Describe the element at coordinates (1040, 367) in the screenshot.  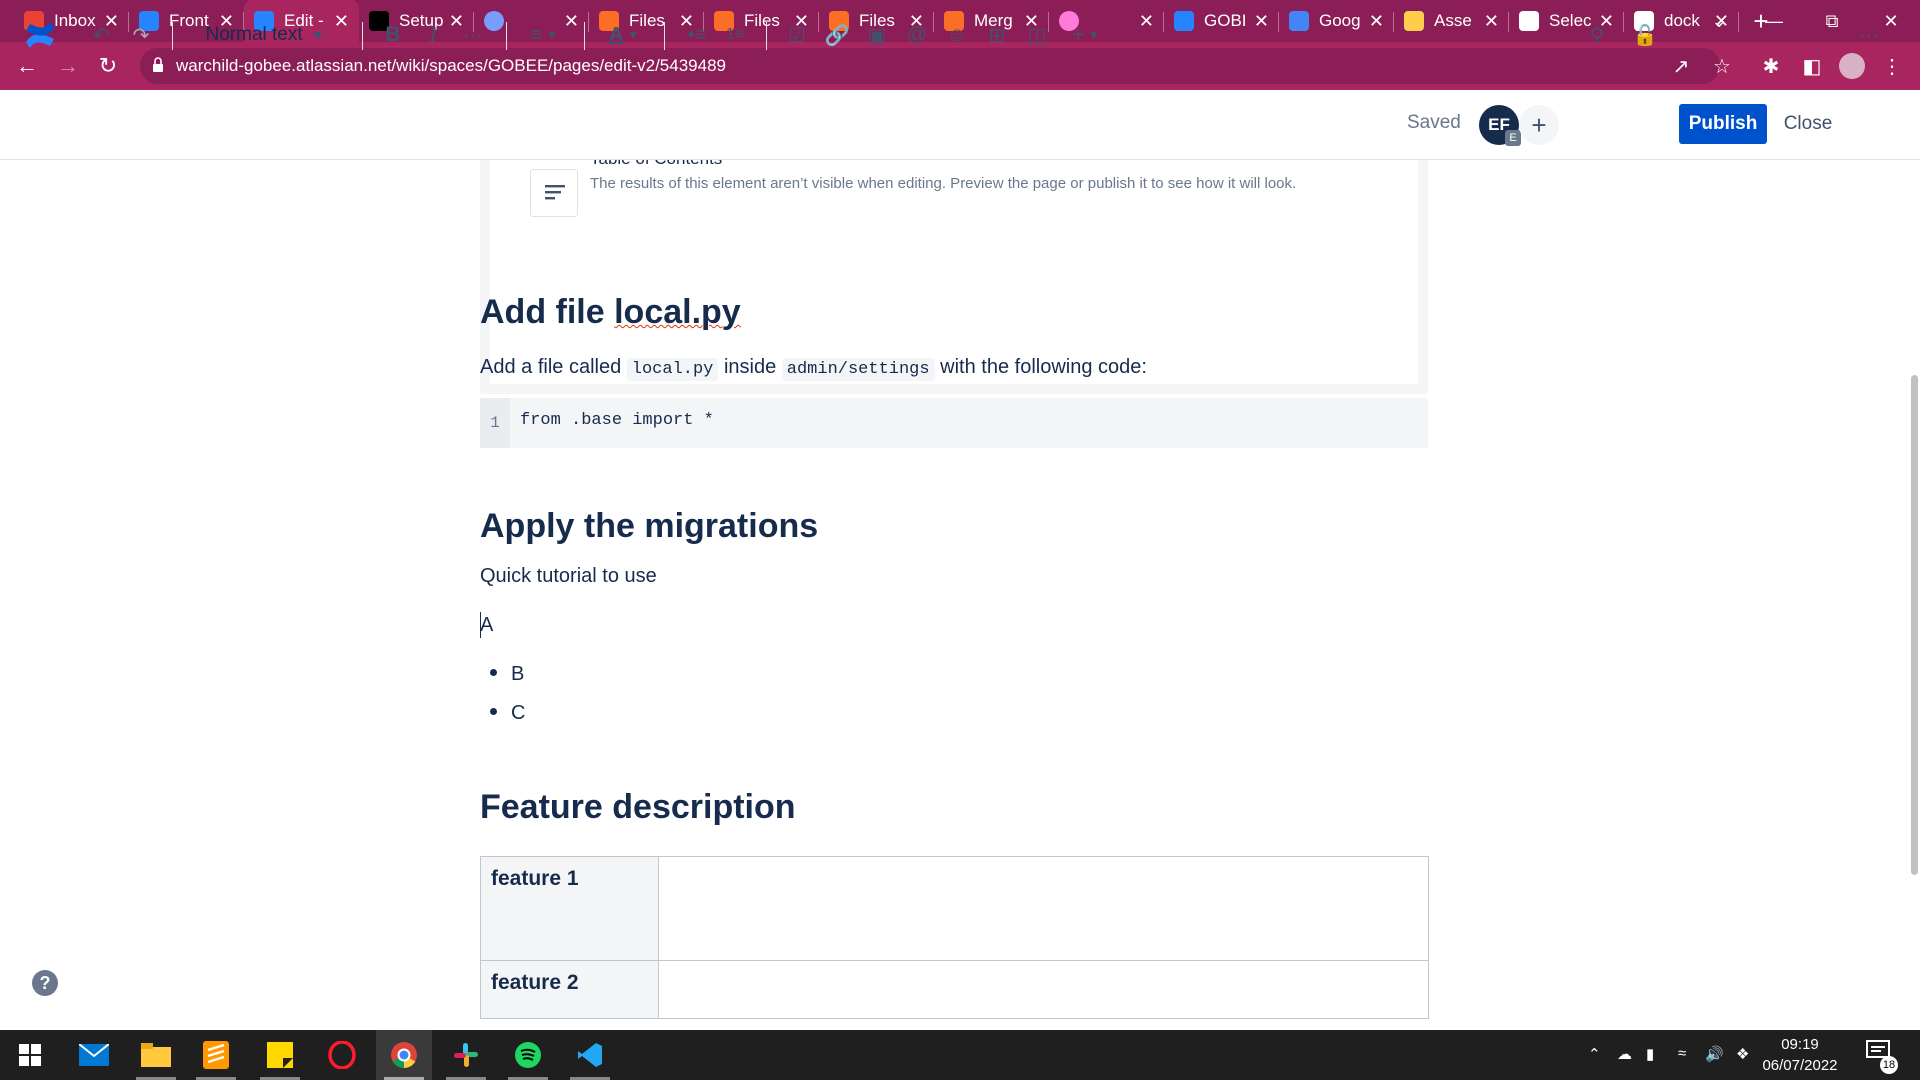
I see `para-text: with the following code:` at that location.